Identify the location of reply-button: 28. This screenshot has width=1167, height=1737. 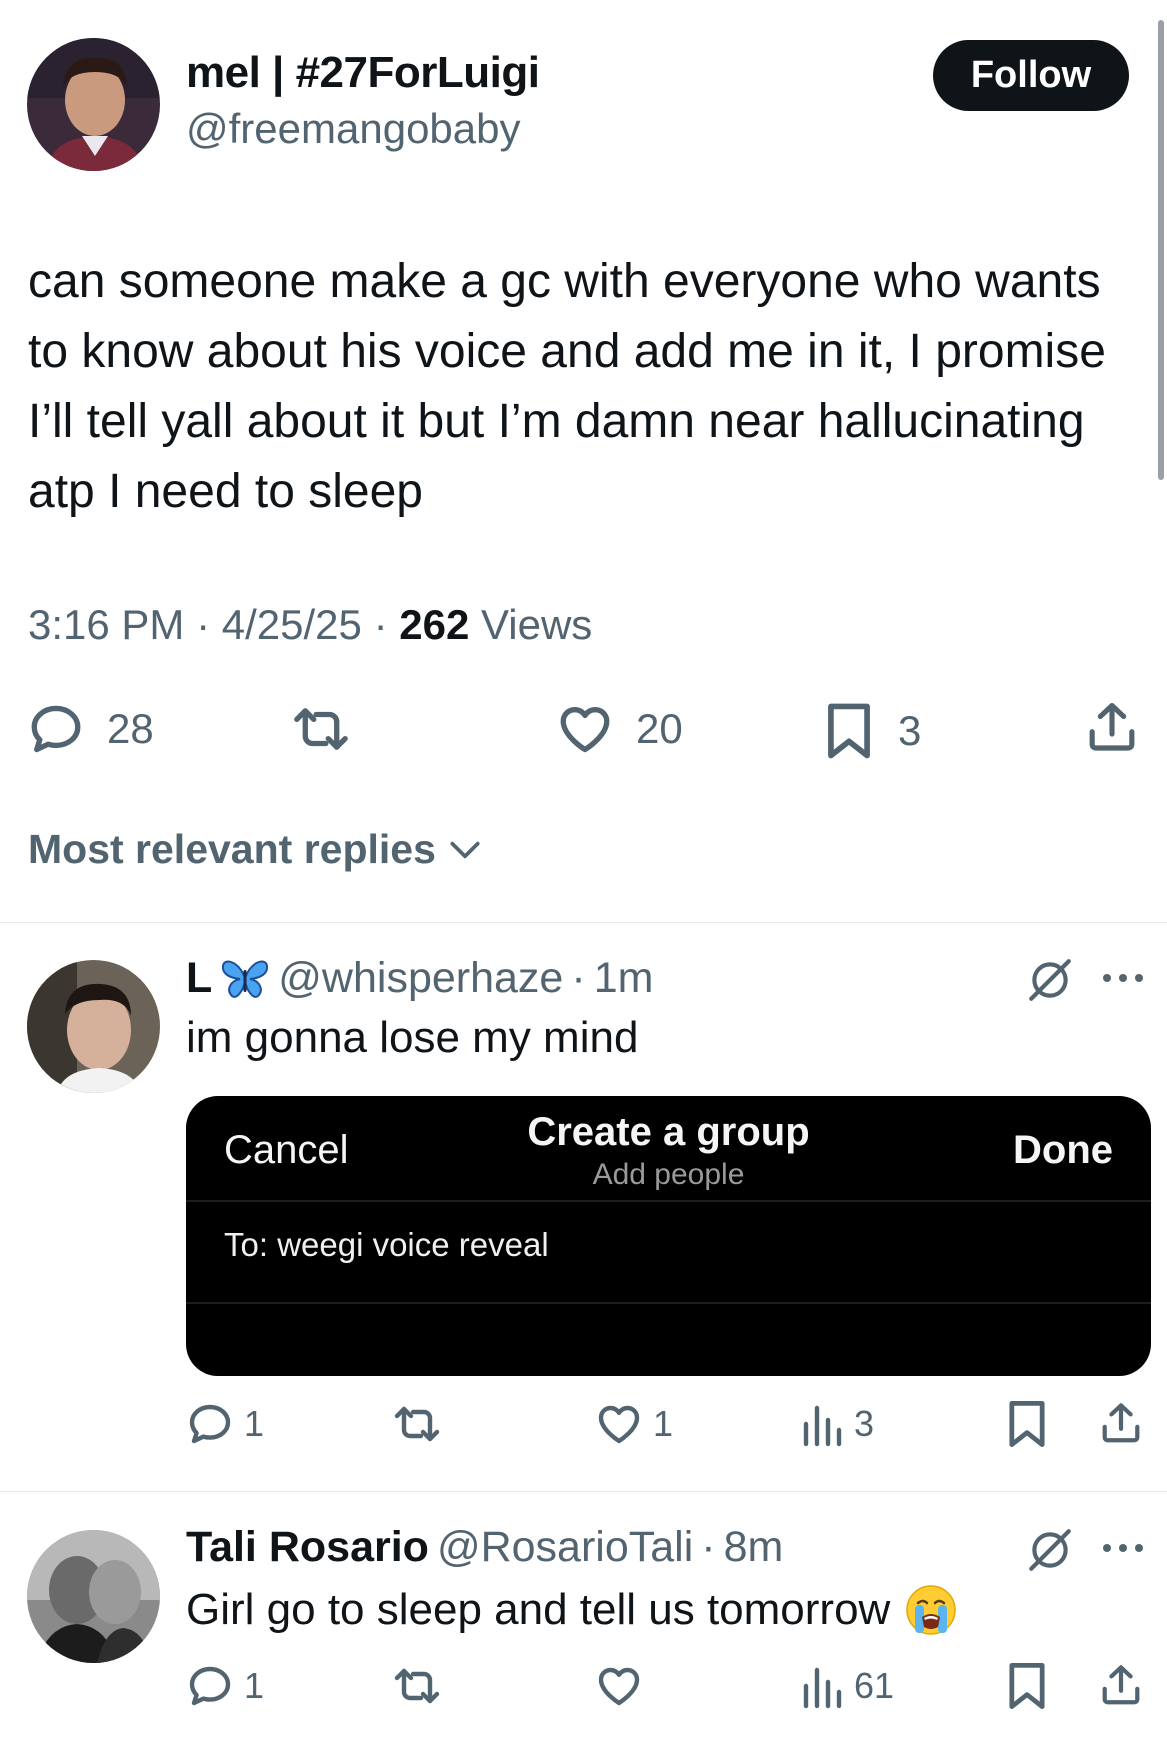
(90, 729).